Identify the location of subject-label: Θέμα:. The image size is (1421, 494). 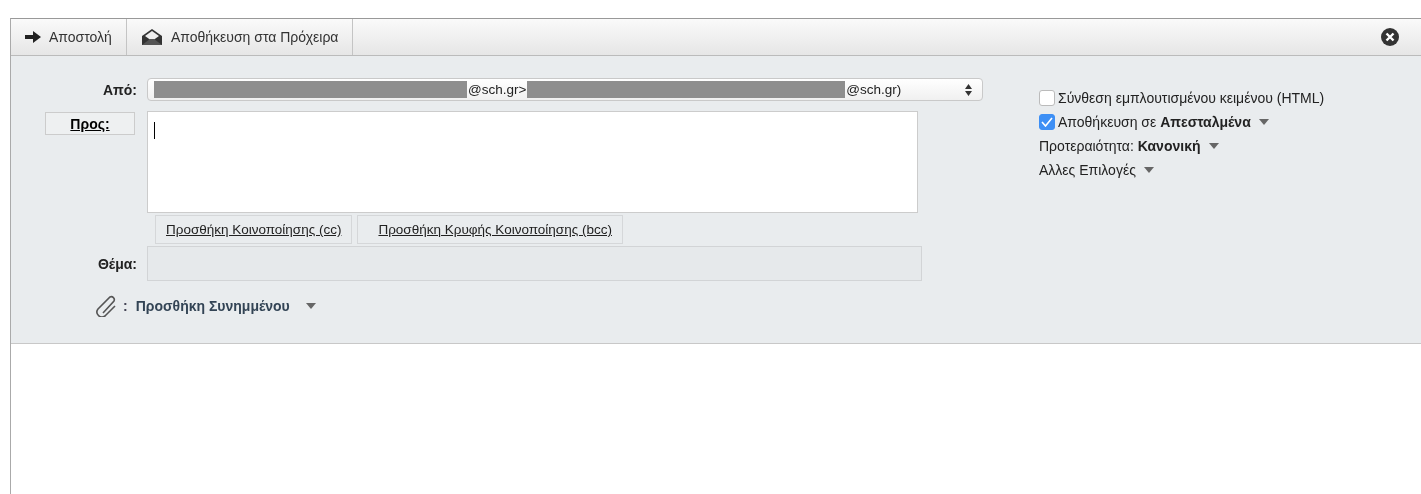
(117, 263).